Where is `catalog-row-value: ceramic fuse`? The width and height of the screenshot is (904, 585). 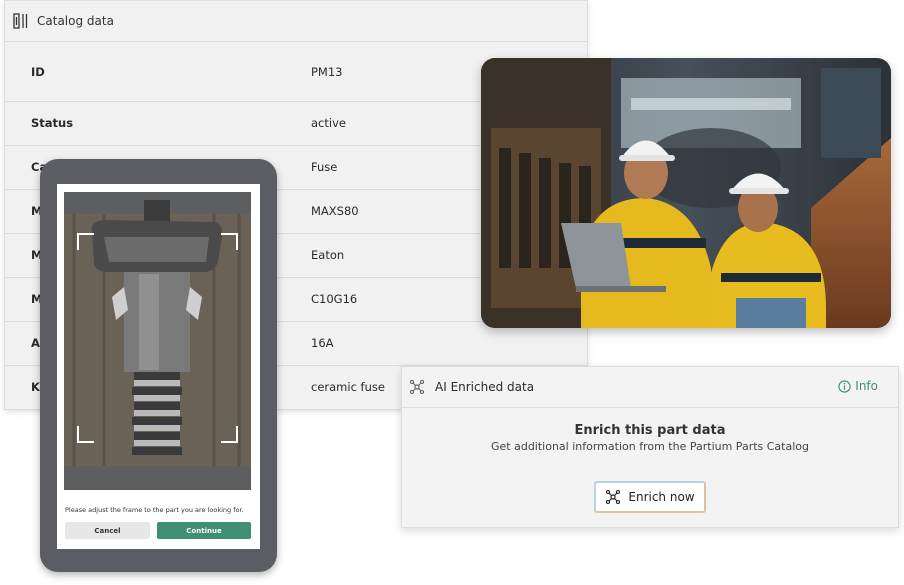
catalog-row-value: ceramic fuse is located at coordinates (348, 387).